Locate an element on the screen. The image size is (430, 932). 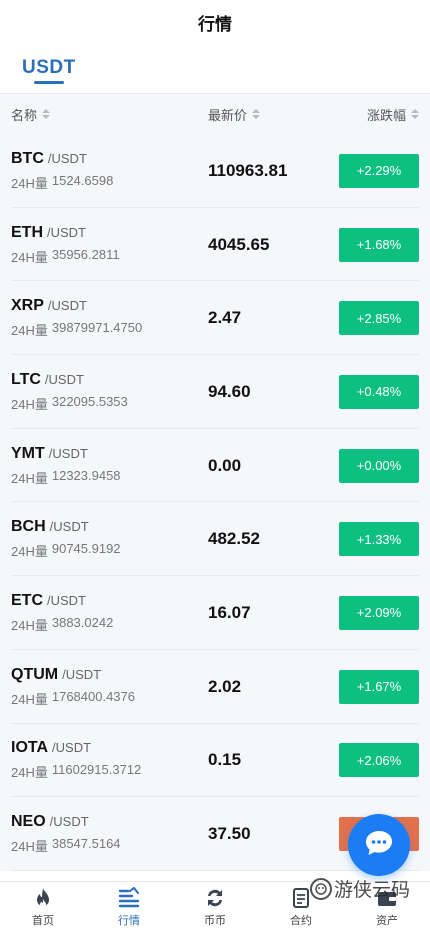
change-badge: +0.48% is located at coordinates (379, 391).